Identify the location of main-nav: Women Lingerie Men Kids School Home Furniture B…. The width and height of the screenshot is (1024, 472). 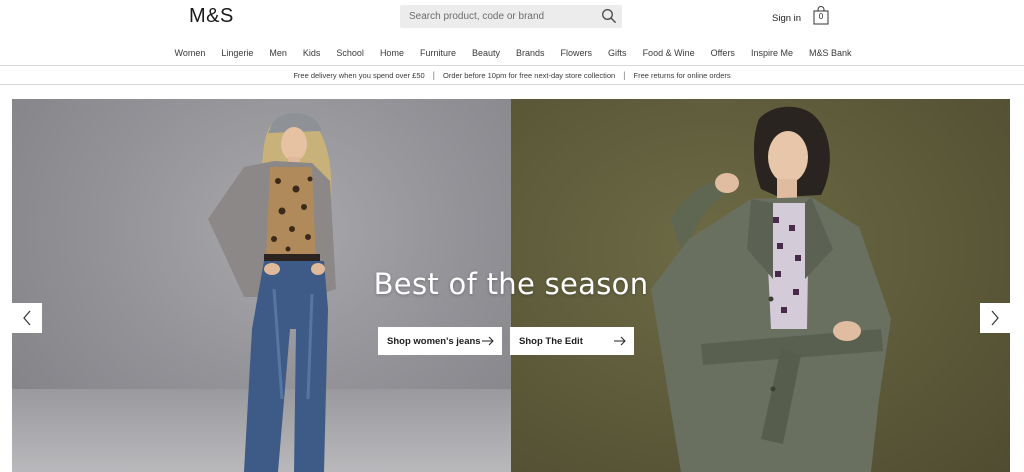
(512, 54).